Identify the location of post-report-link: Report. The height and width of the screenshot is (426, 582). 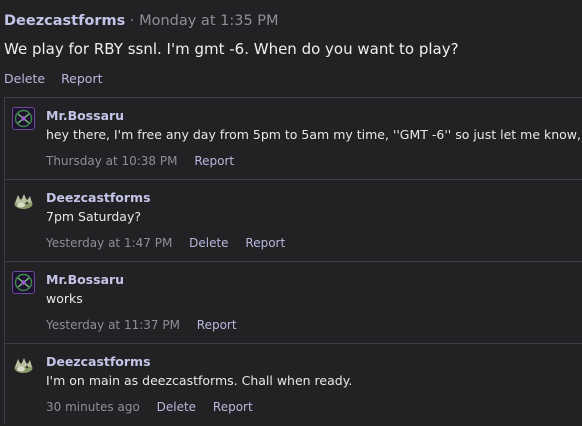
(81, 78).